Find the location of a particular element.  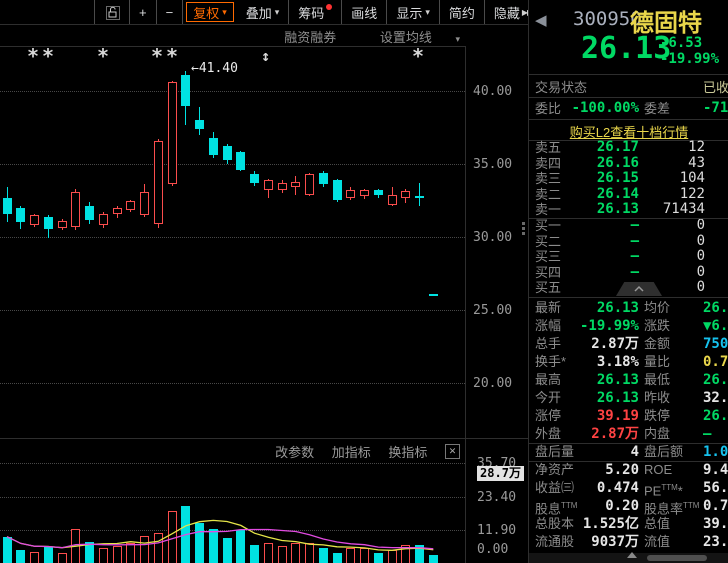

current-volume-badge: 28.7万 is located at coordinates (500, 473).